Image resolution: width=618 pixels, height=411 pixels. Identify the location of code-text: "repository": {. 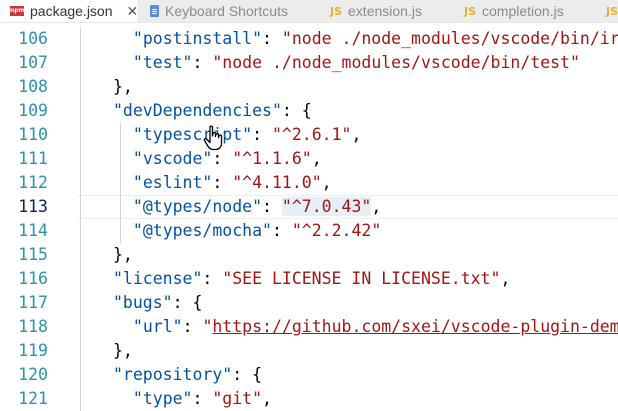
(187, 375).